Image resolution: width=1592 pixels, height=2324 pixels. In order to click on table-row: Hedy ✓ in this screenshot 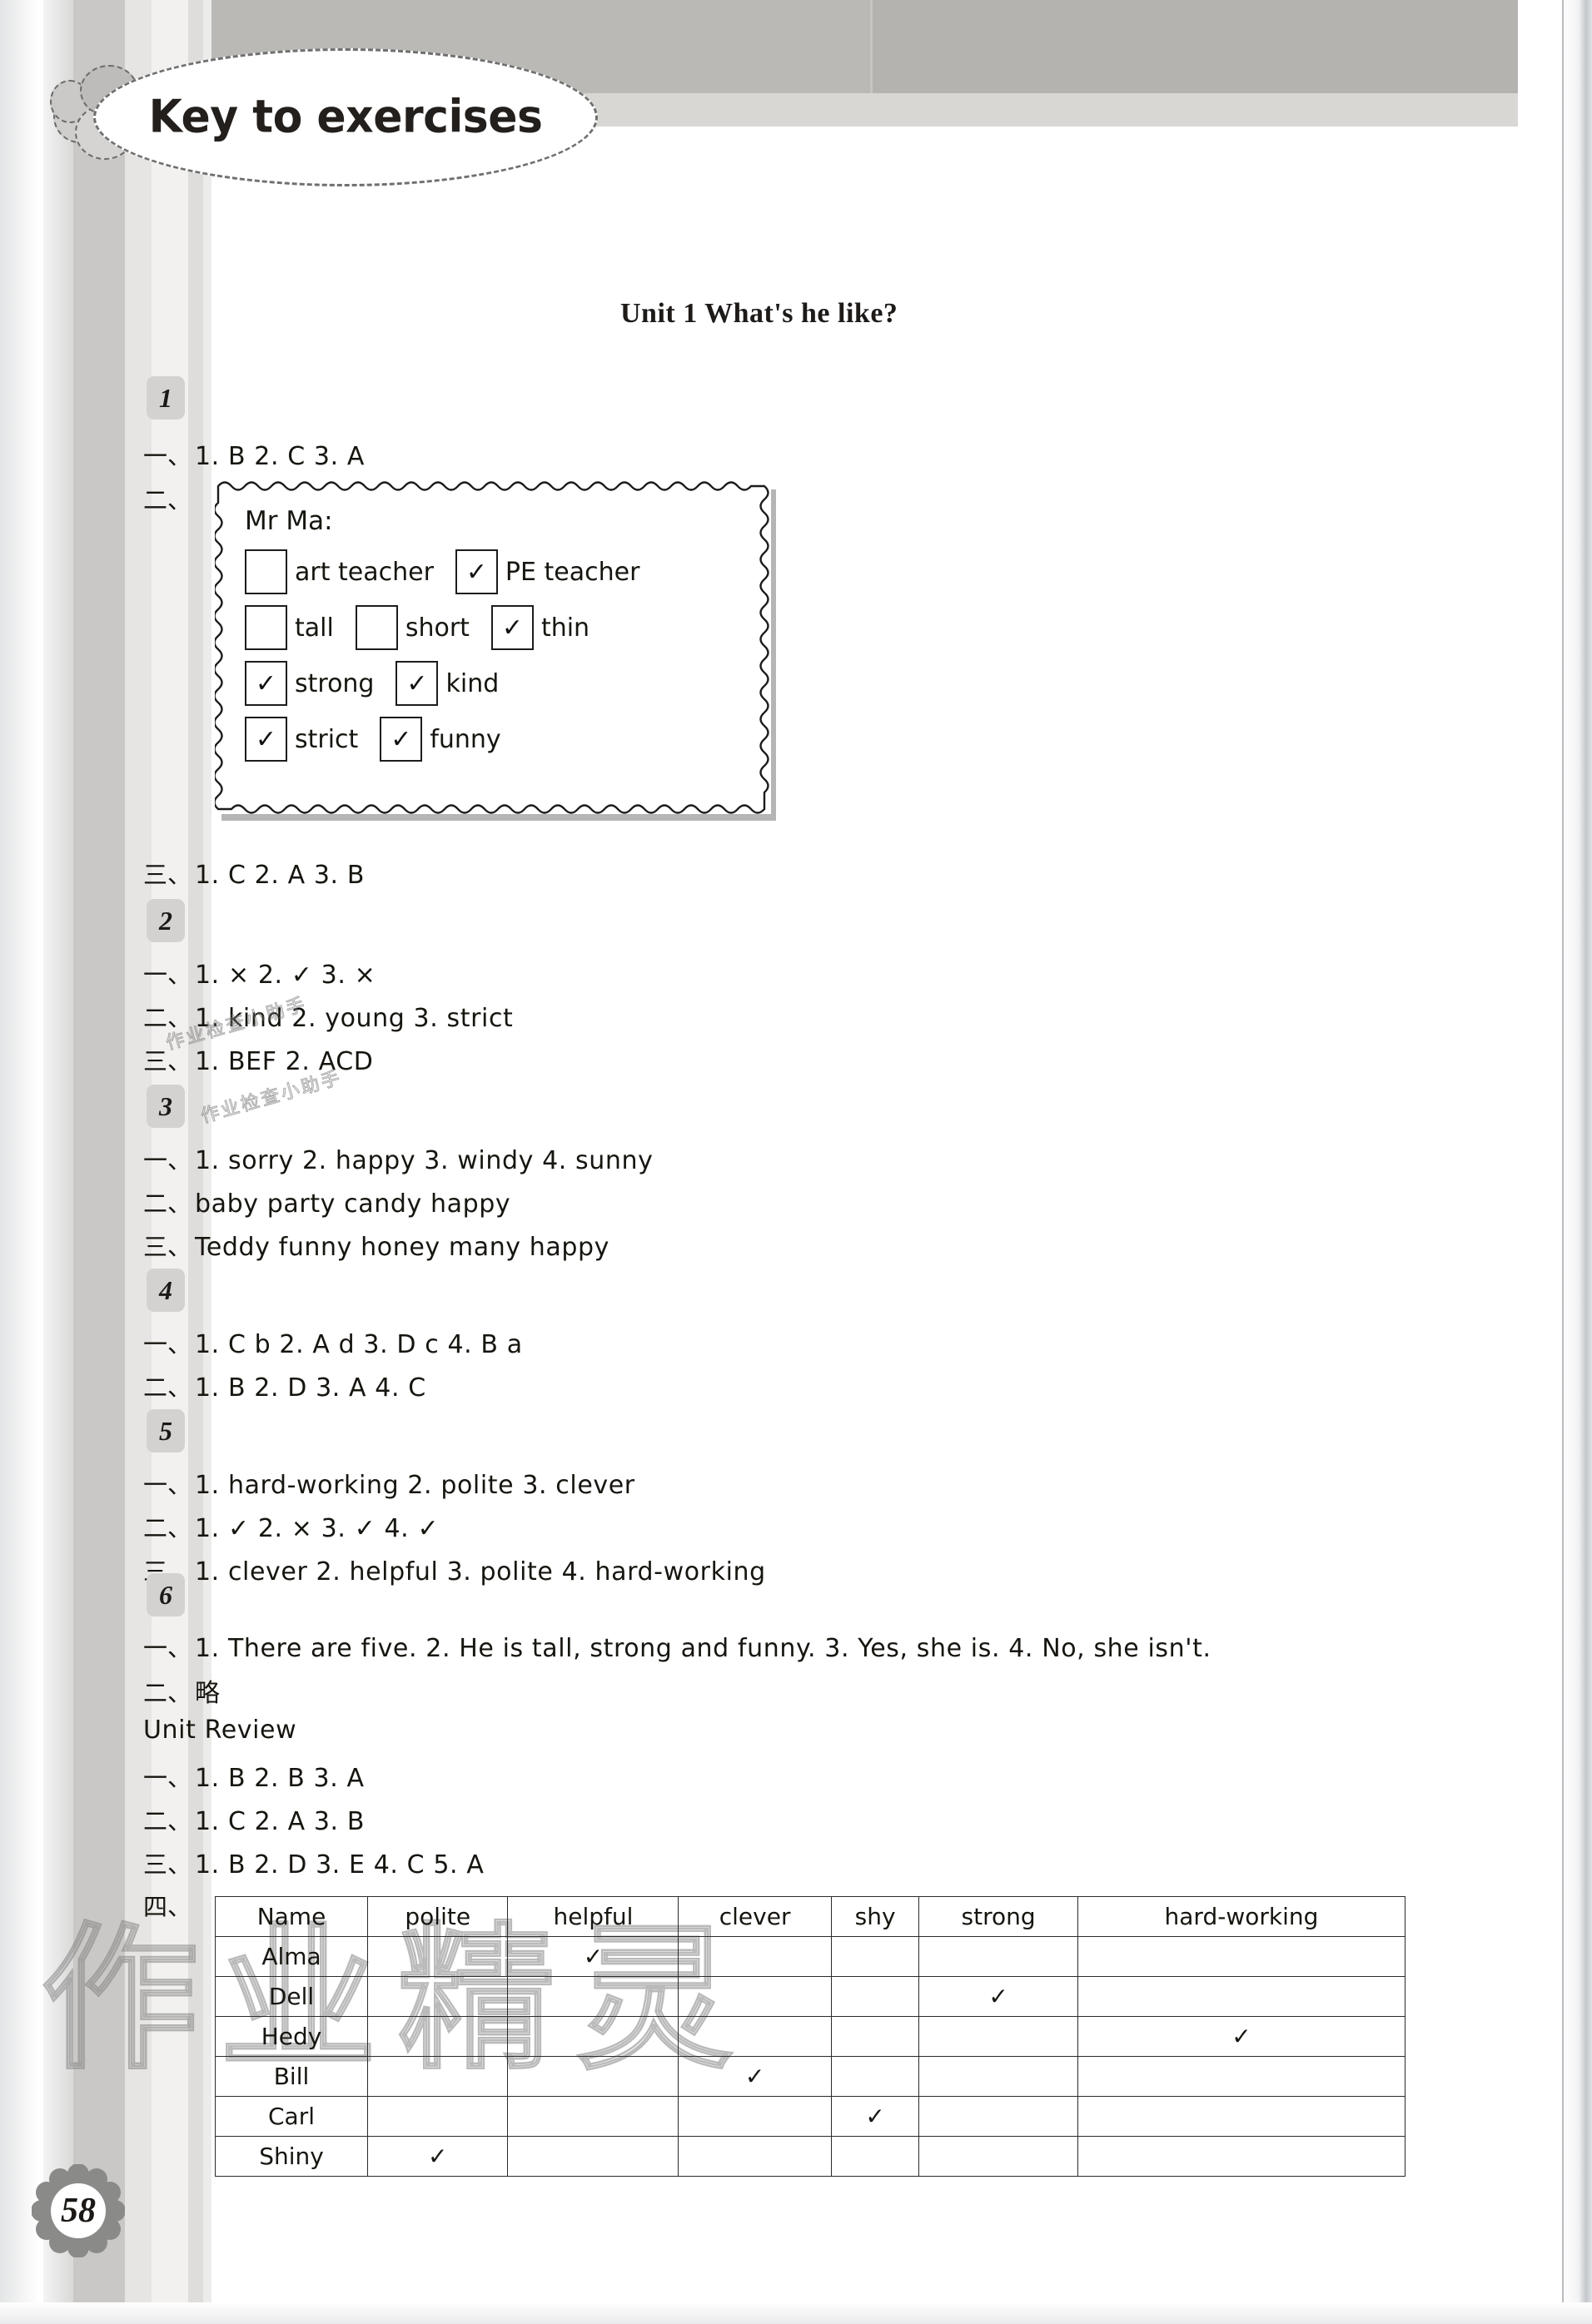, I will do `click(810, 2036)`.